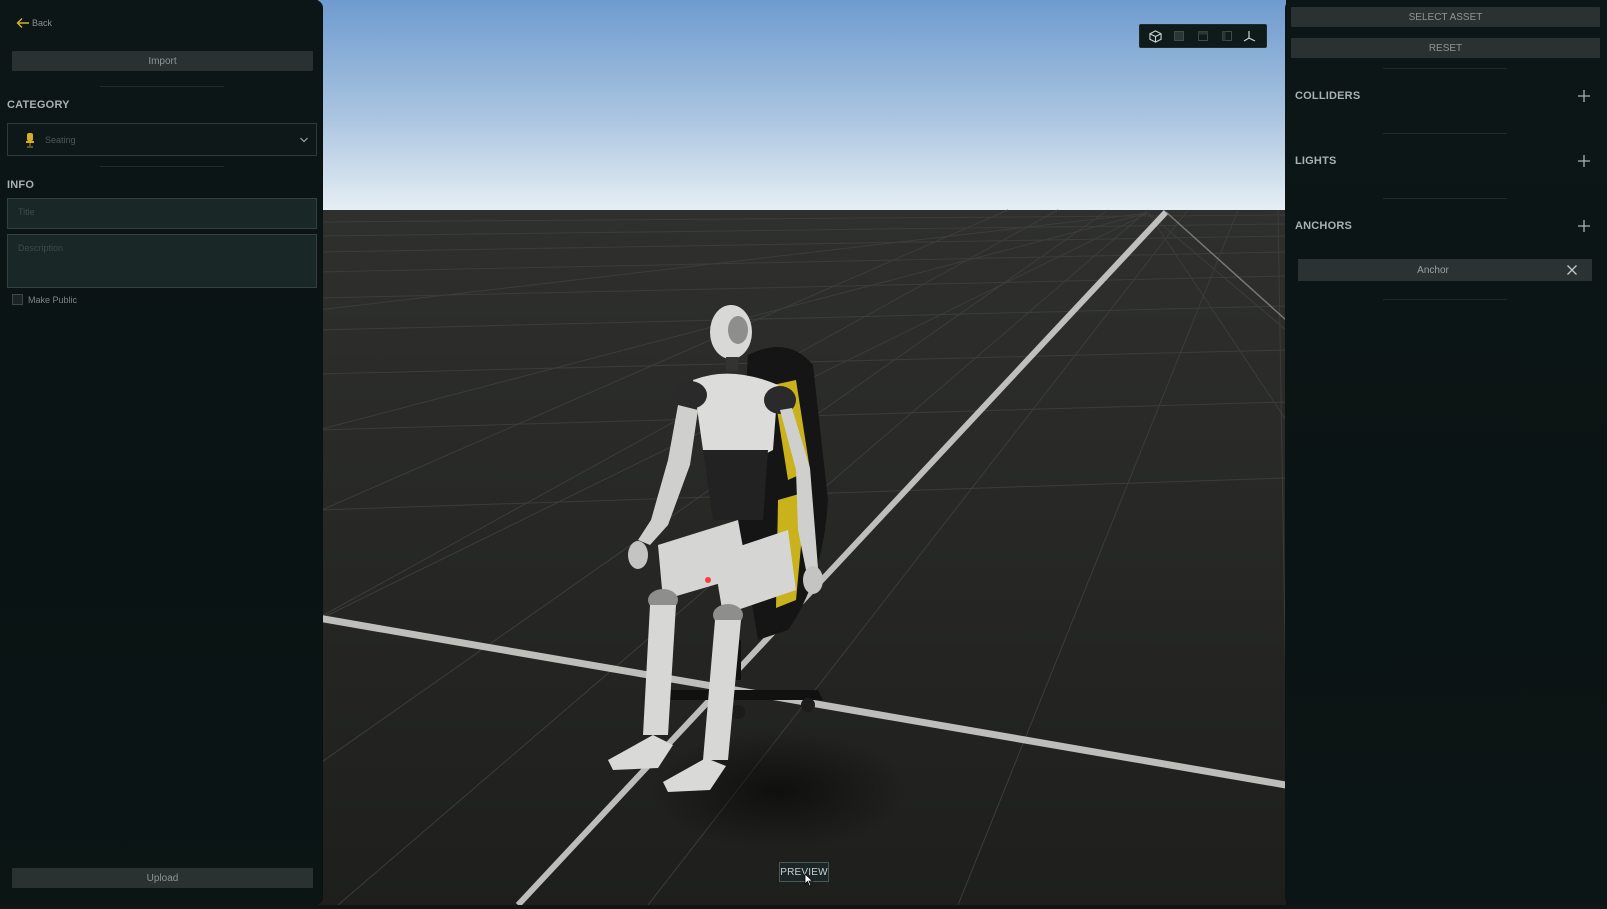  I want to click on top-view-icon, so click(1203, 36).